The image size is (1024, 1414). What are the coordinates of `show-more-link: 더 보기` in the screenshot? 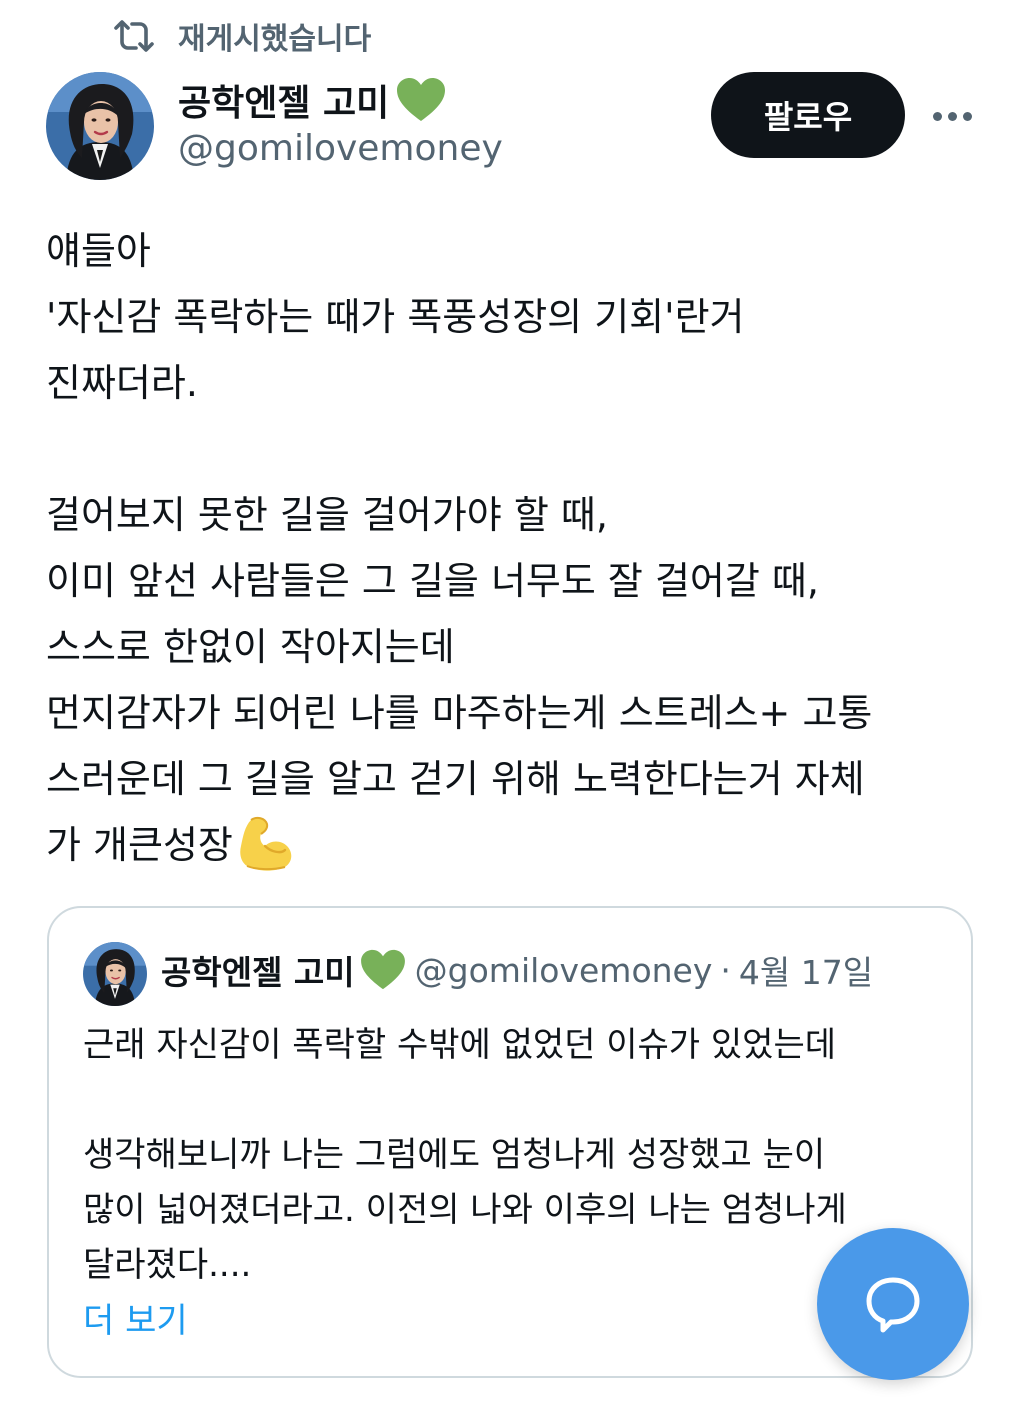 It's located at (135, 1321).